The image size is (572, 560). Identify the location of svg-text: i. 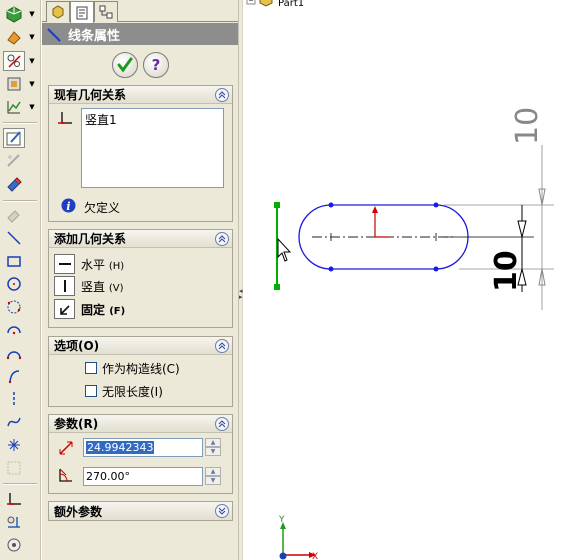
(68, 206).